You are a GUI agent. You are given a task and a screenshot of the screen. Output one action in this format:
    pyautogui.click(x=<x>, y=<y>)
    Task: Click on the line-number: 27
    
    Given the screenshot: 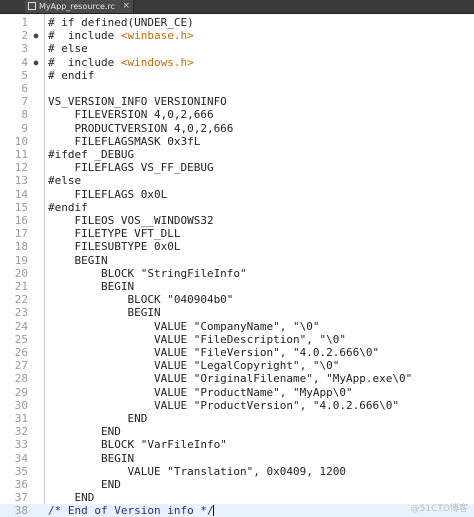 What is the action you would take?
    pyautogui.click(x=21, y=366)
    